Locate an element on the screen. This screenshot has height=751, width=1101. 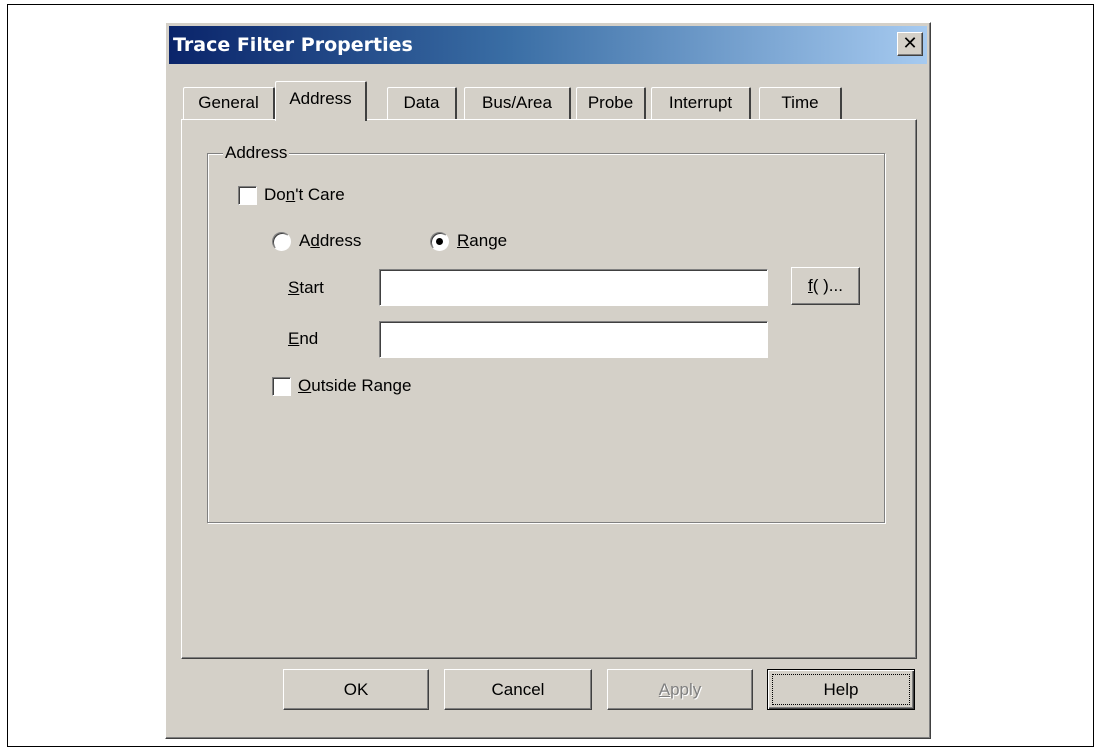
tab-probe: Probe is located at coordinates (611, 103).